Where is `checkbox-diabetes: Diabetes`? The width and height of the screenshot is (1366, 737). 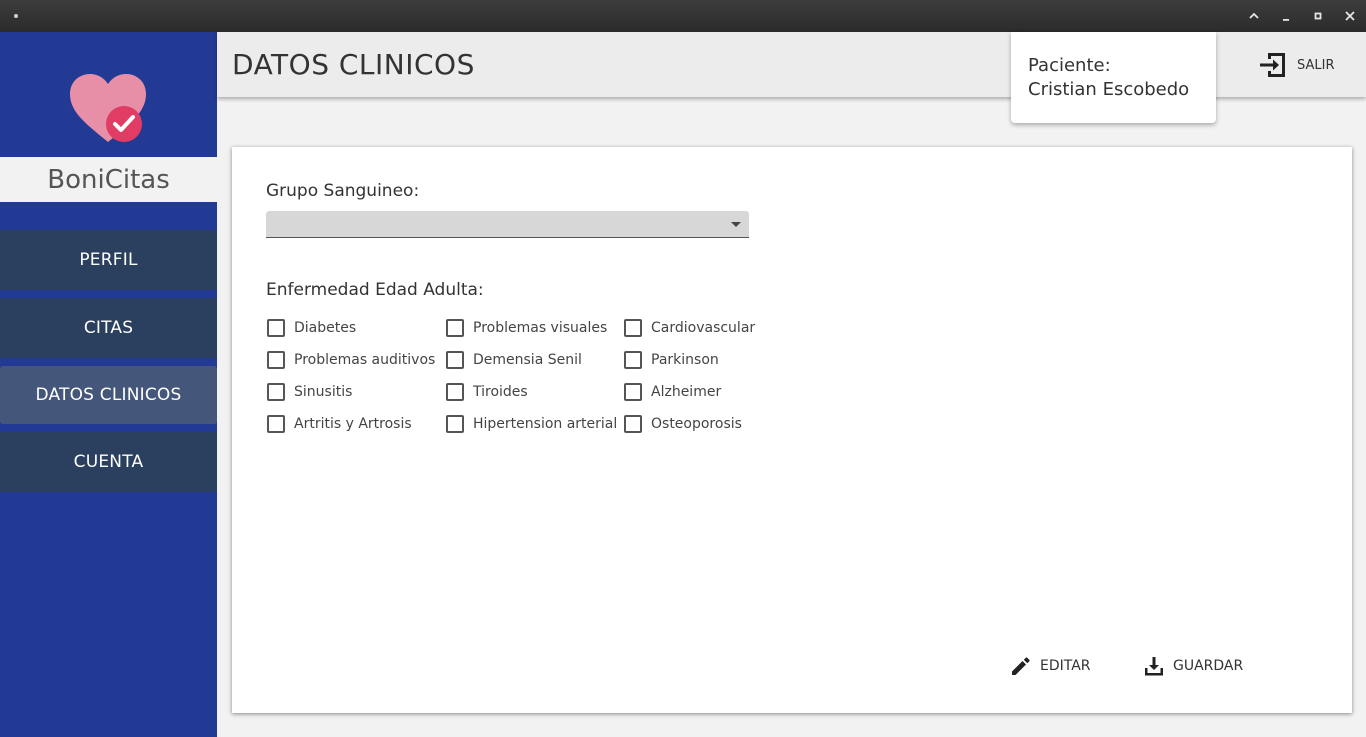 checkbox-diabetes: Diabetes is located at coordinates (311, 328).